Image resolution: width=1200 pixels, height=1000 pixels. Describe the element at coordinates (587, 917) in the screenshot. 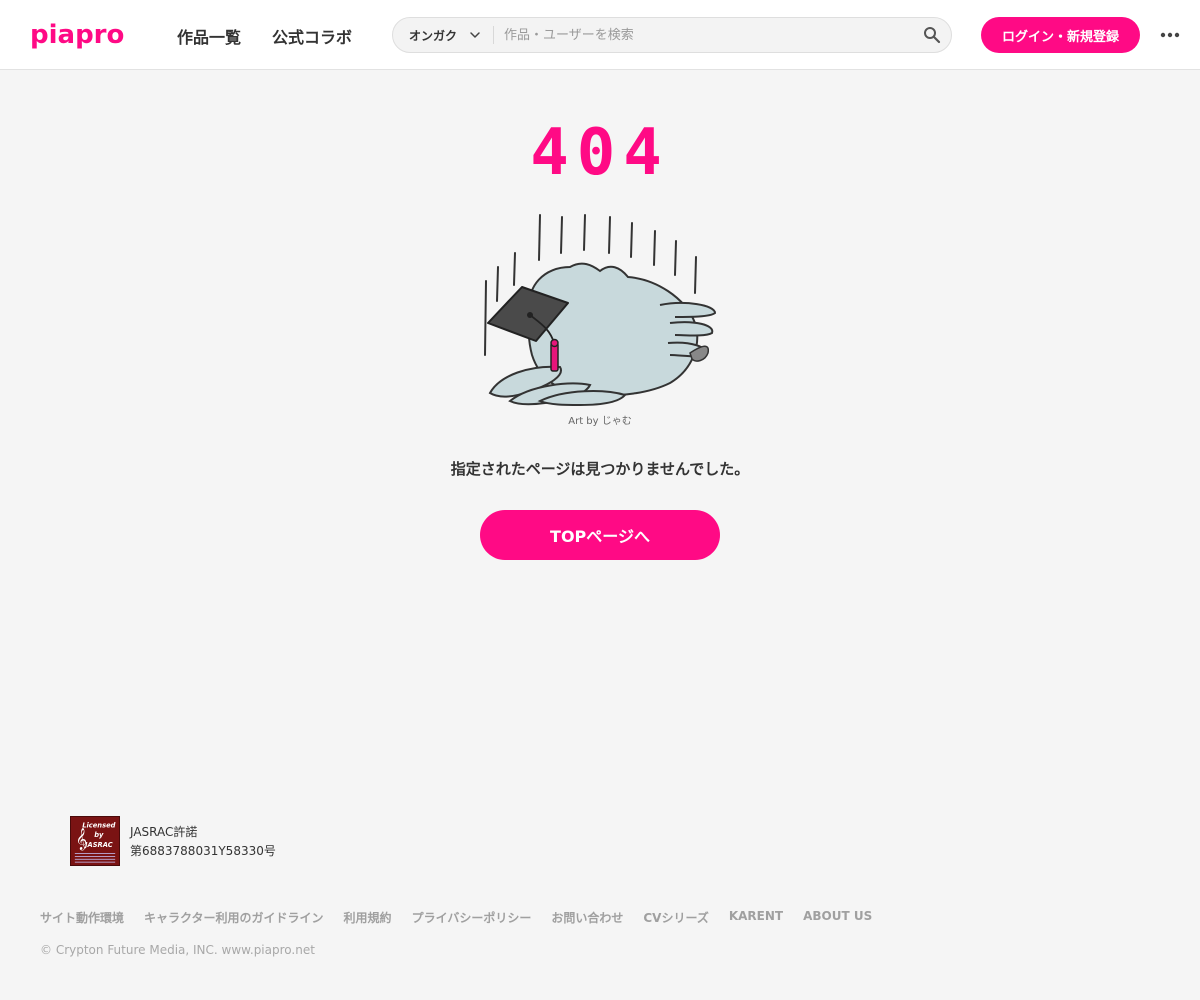

I see `footer-link-contact: お問い合わせ` at that location.